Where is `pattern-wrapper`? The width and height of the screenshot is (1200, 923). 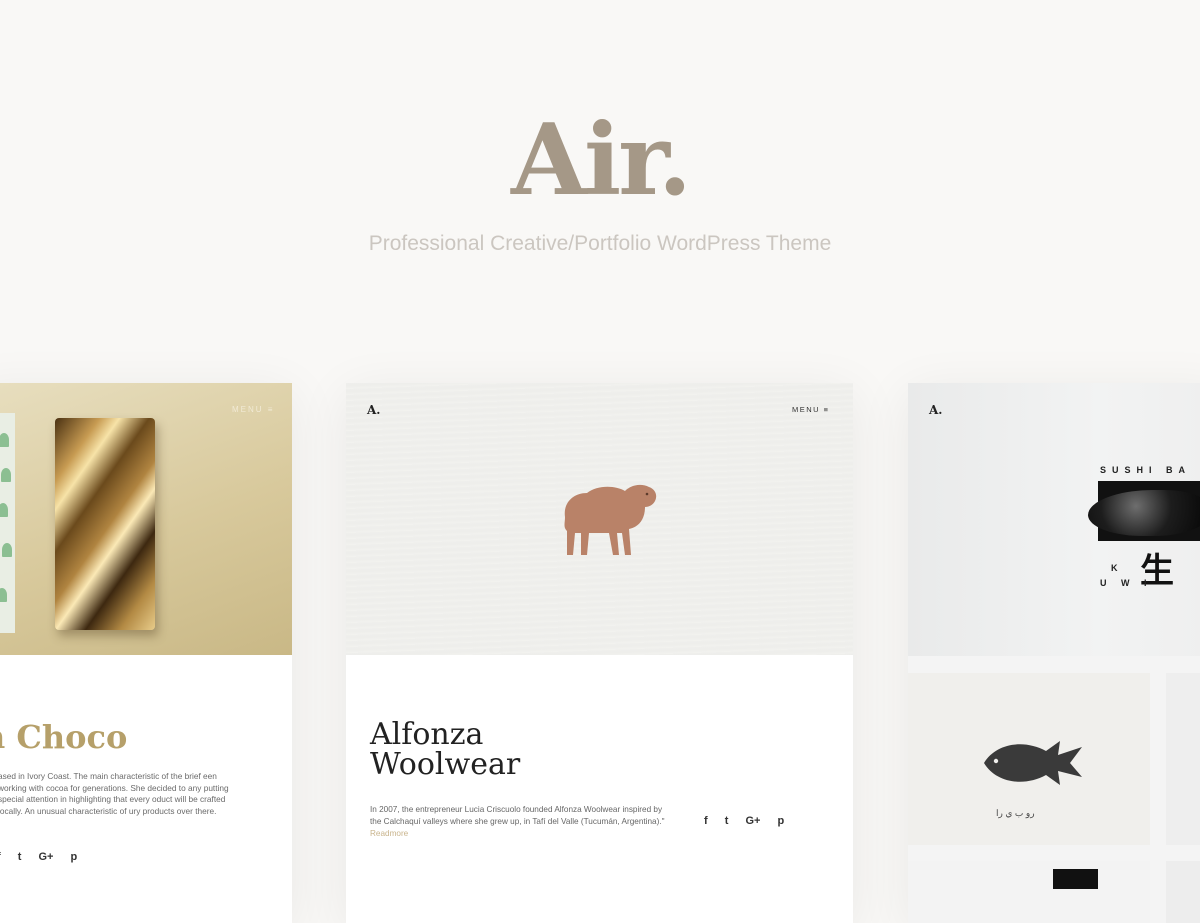 pattern-wrapper is located at coordinates (7, 523).